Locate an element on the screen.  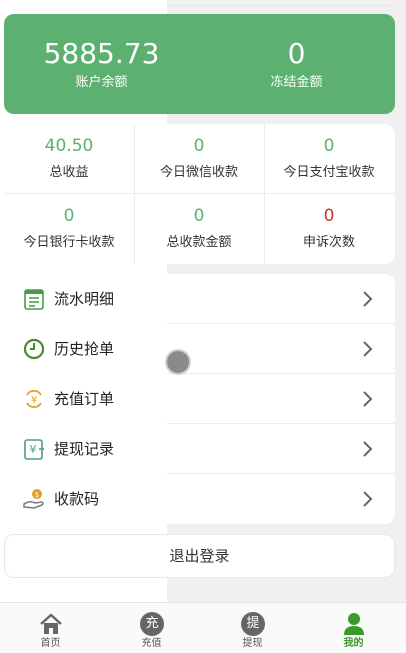
stat-value: 40.50 is located at coordinates (69, 146).